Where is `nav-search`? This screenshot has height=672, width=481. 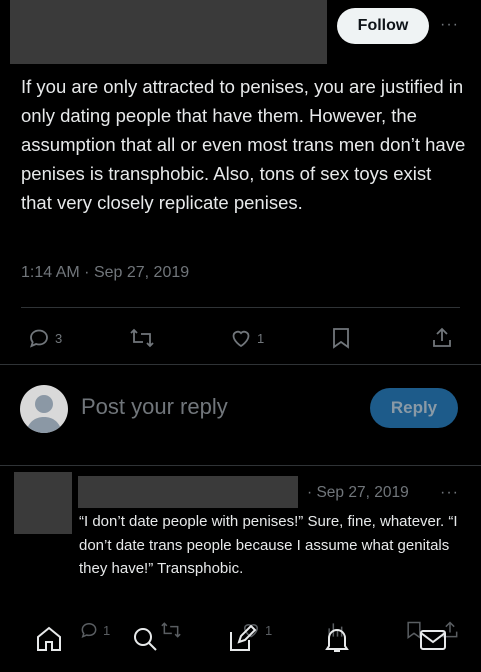 nav-search is located at coordinates (145, 639).